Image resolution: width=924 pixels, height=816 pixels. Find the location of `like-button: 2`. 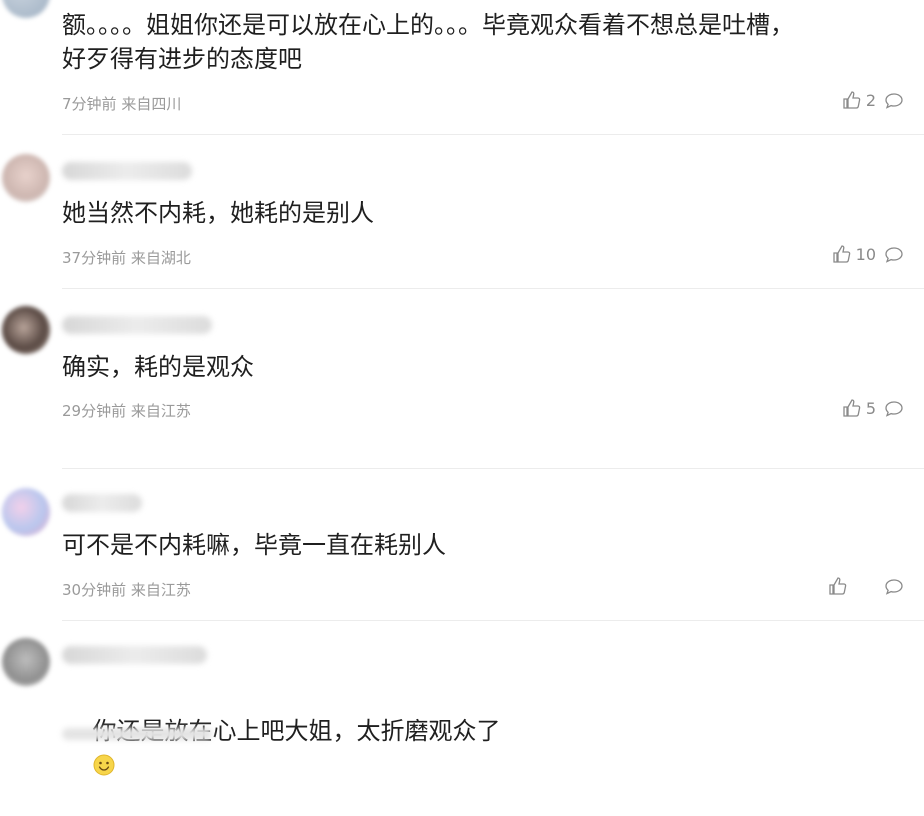

like-button: 2 is located at coordinates (859, 100).